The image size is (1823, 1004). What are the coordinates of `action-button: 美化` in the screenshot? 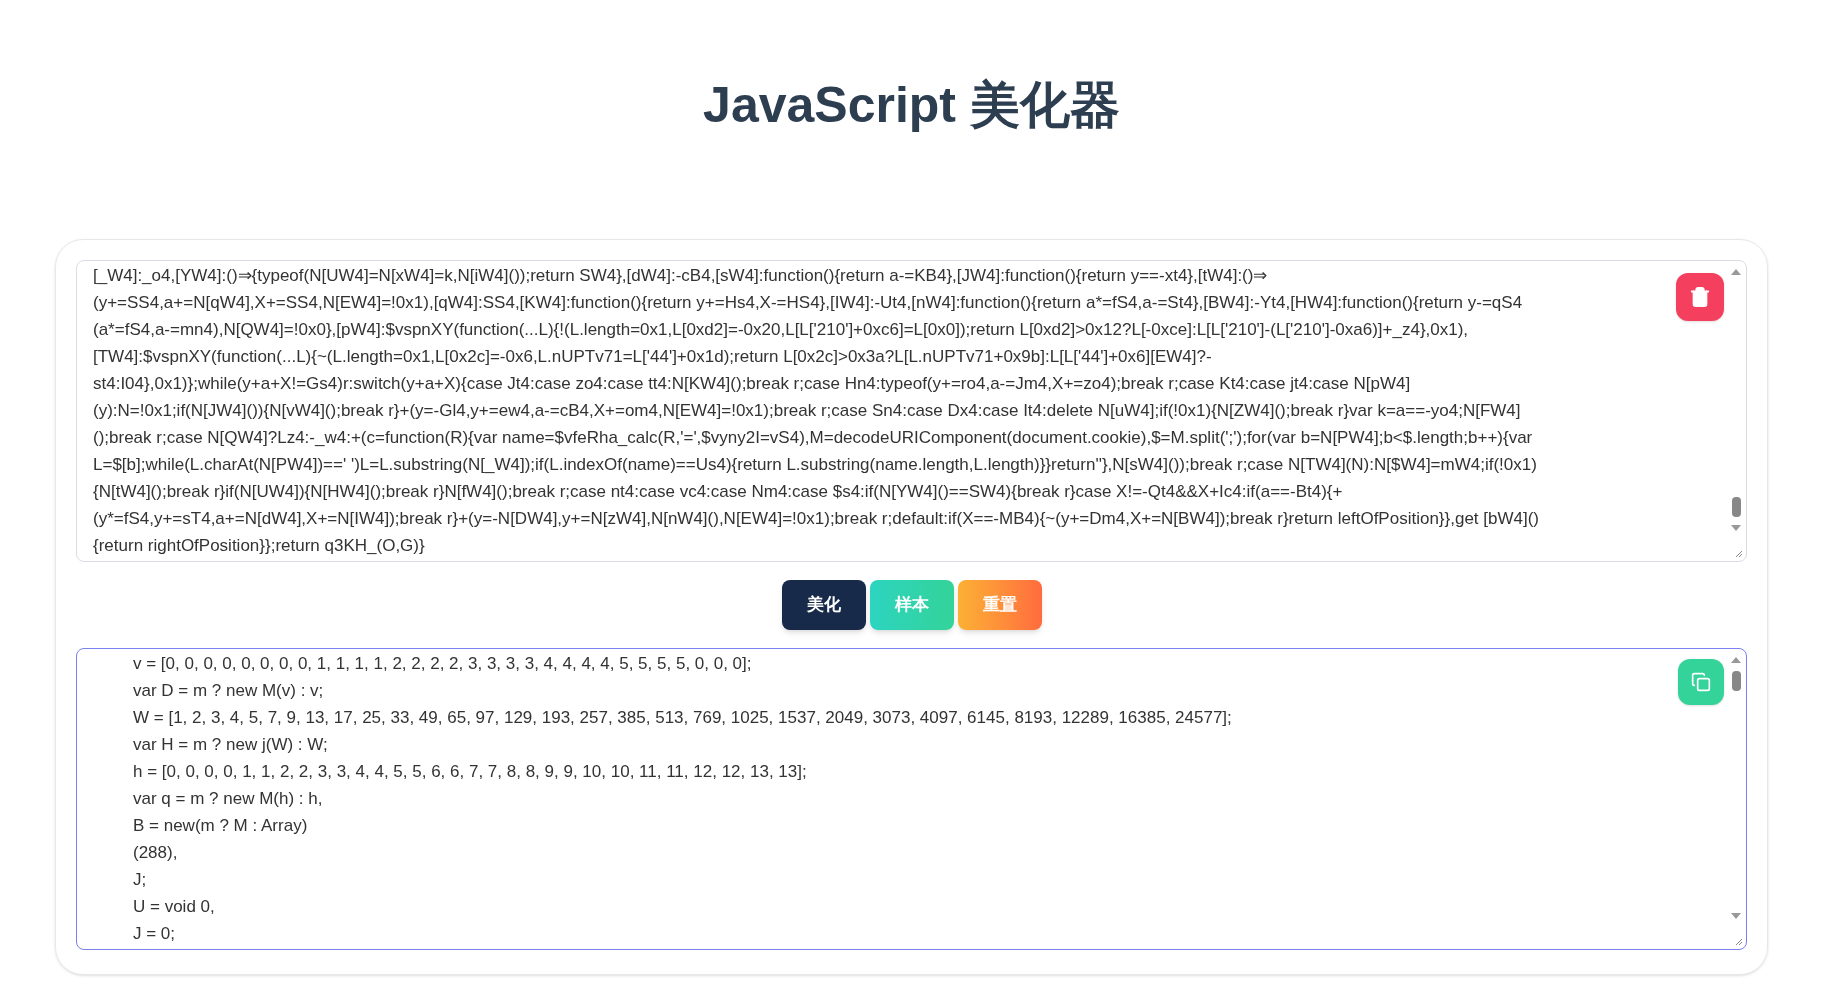 It's located at (823, 605).